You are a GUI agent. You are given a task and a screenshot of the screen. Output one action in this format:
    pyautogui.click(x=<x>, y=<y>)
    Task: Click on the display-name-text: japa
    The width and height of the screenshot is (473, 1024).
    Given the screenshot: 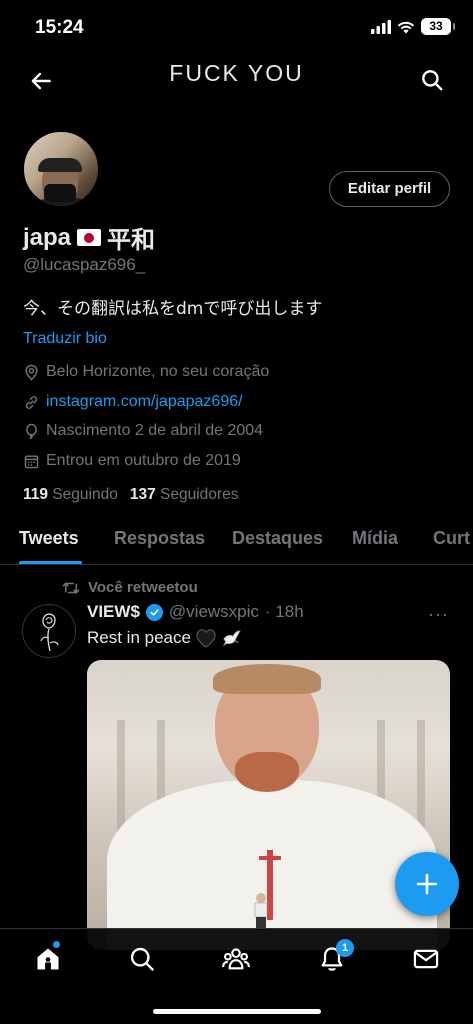 What is the action you would take?
    pyautogui.click(x=47, y=237)
    